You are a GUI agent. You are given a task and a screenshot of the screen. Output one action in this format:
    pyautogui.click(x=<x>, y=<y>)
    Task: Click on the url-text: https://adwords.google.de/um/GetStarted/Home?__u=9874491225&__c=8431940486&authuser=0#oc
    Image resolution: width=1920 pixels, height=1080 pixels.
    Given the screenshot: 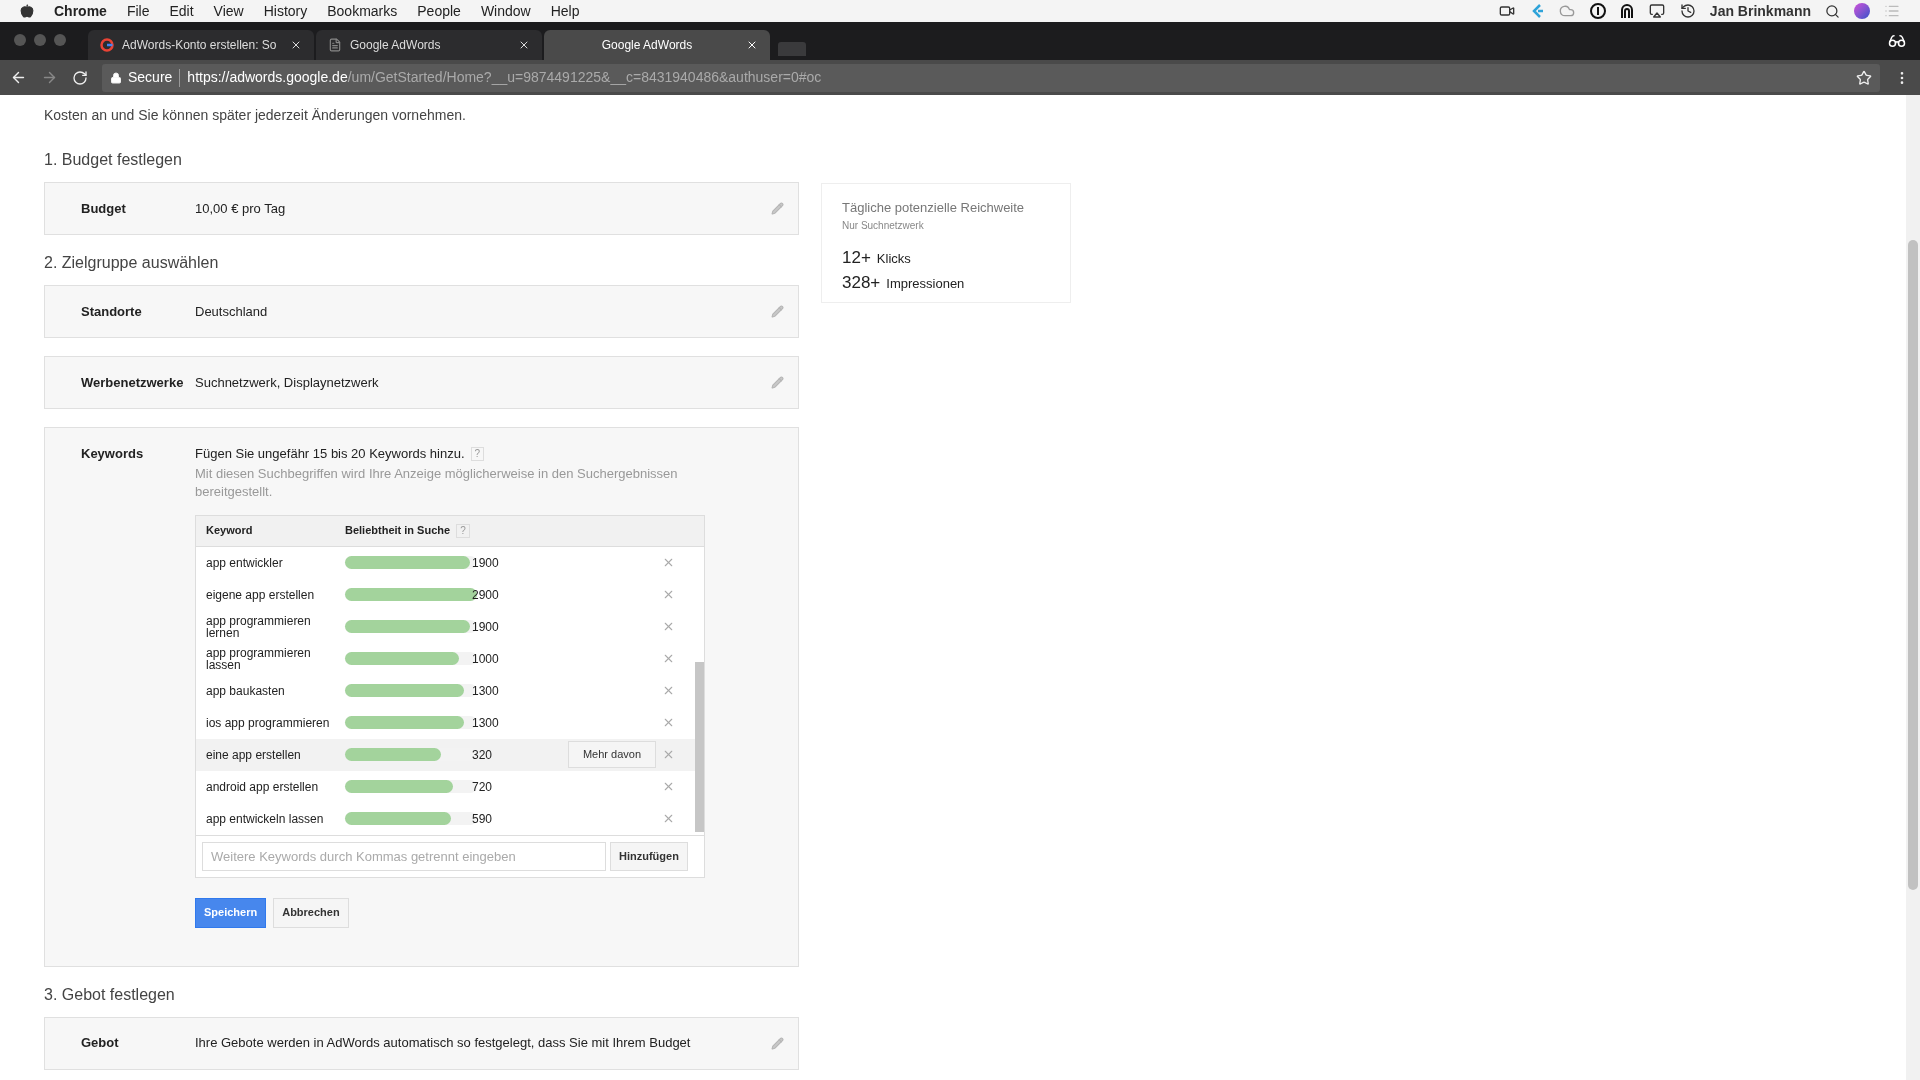 What is the action you would take?
    pyautogui.click(x=504, y=77)
    